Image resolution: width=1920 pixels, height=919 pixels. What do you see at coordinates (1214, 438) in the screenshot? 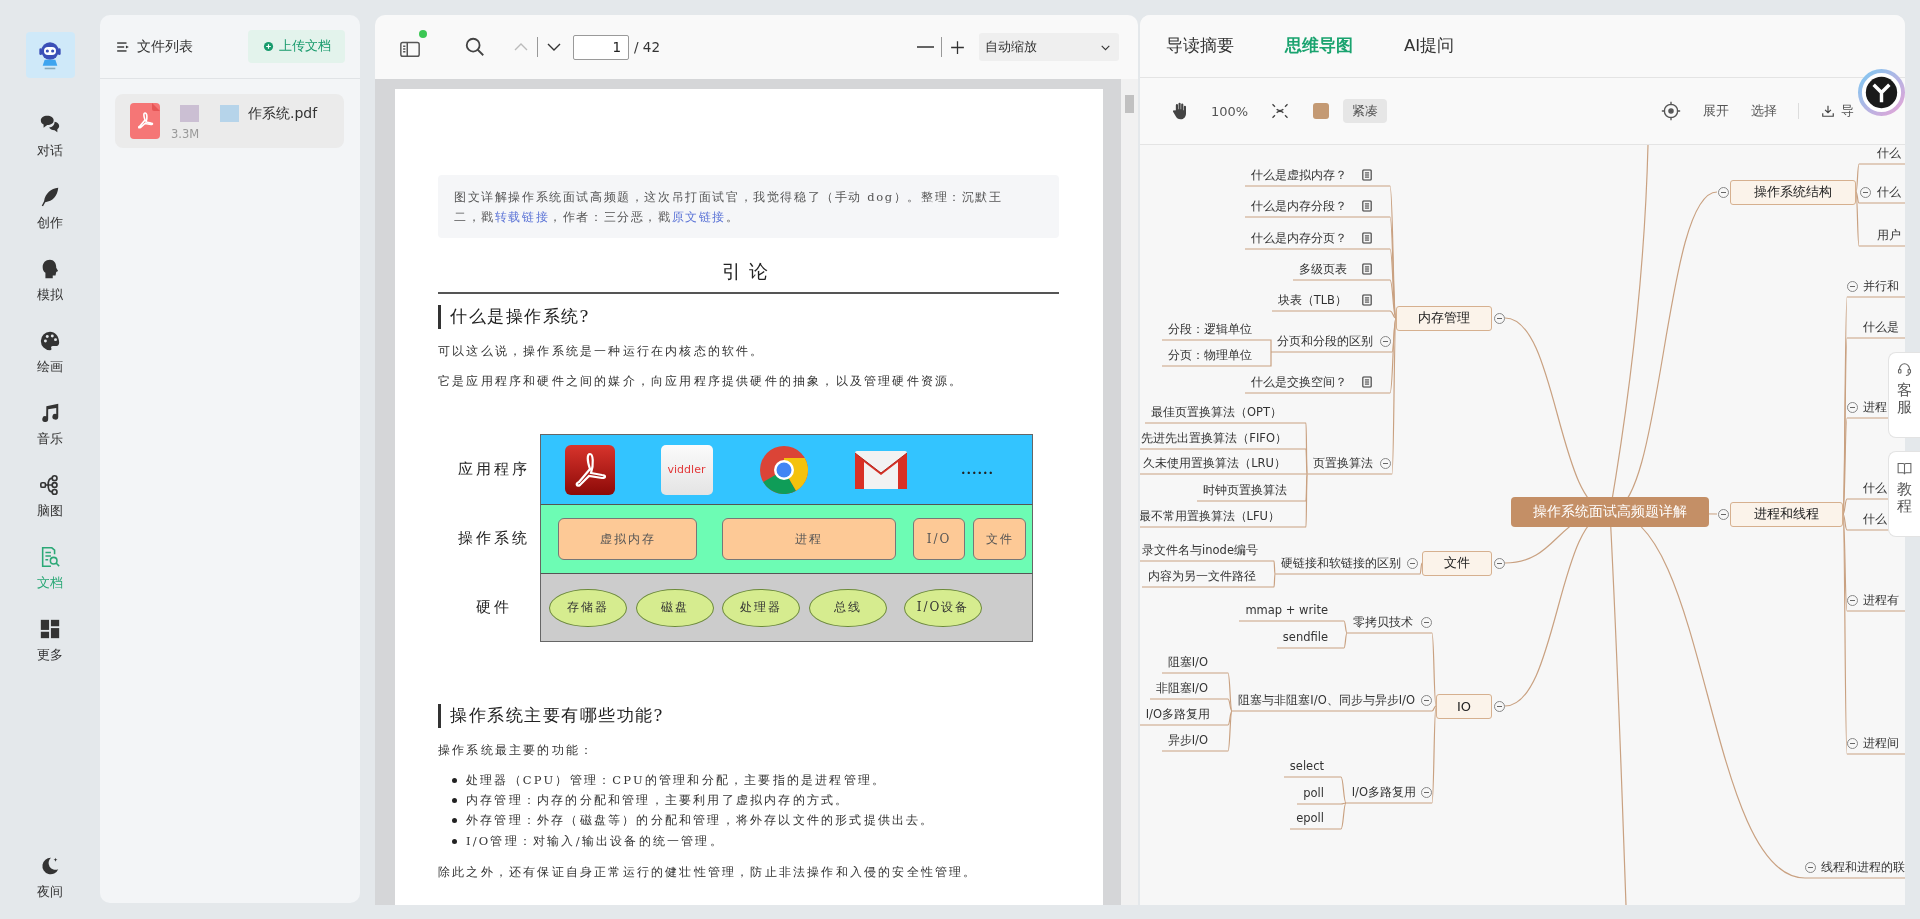
I see `topic-label: 先进先出置换算法（FIFO）` at bounding box center [1214, 438].